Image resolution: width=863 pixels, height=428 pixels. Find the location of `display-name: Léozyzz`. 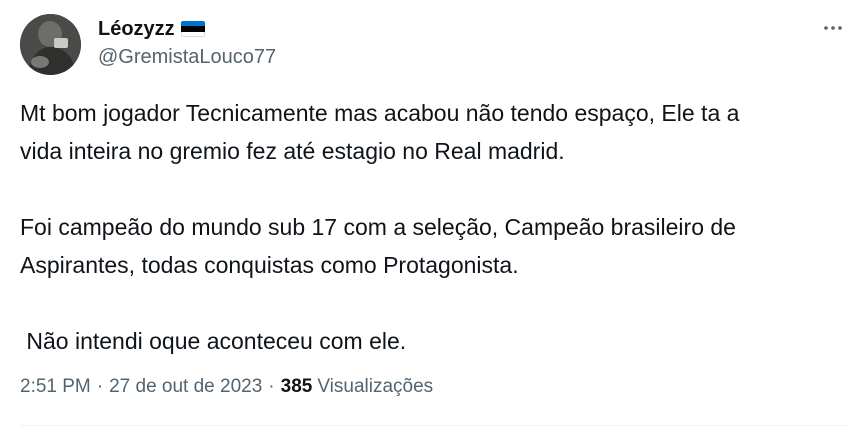

display-name: Léozyzz is located at coordinates (136, 29).